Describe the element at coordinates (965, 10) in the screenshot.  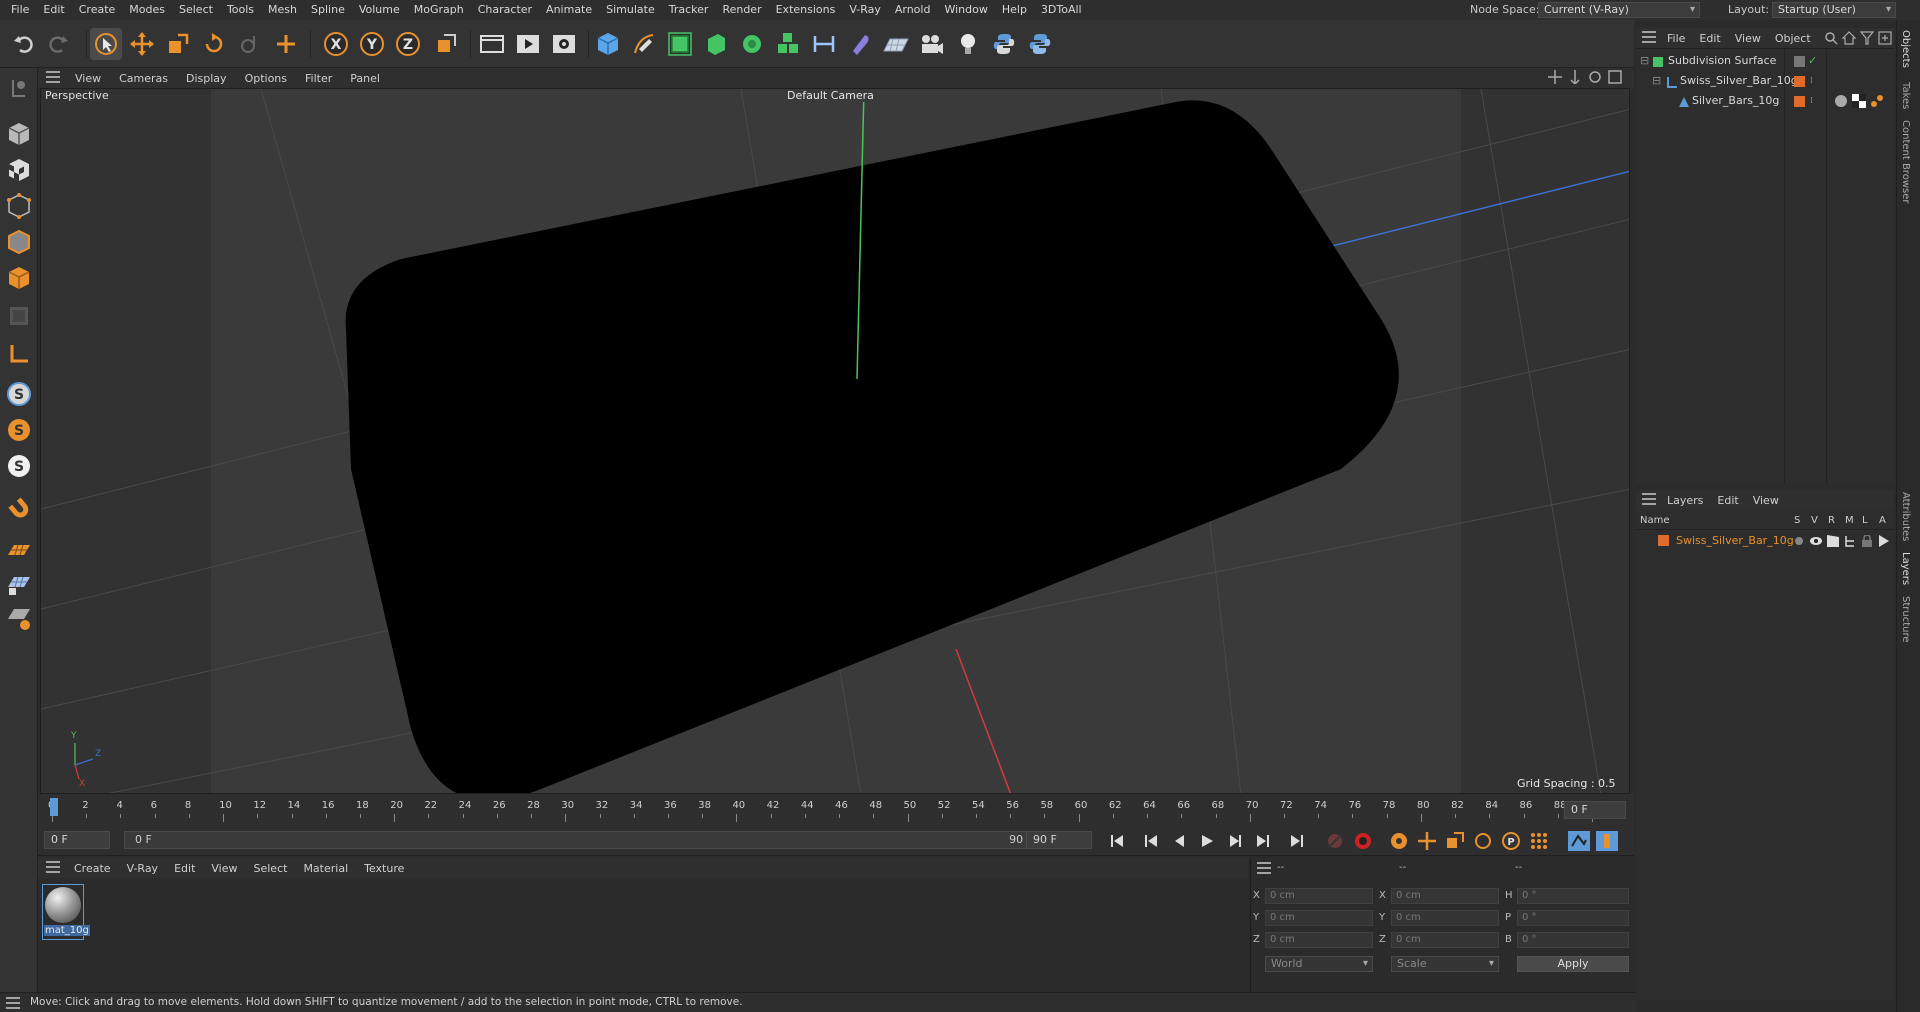
I see `menu-window: Window` at that location.